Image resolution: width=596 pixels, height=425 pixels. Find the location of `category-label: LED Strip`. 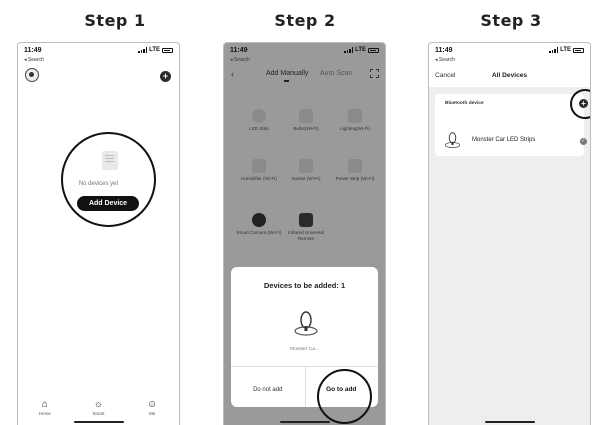

category-label: LED Strip is located at coordinates (259, 128).